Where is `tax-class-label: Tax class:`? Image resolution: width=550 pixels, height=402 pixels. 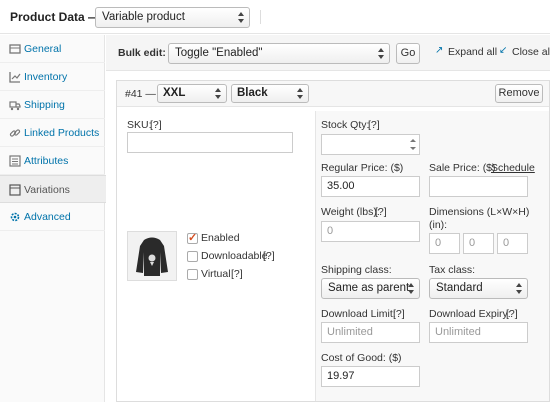
tax-class-label: Tax class: is located at coordinates (452, 270).